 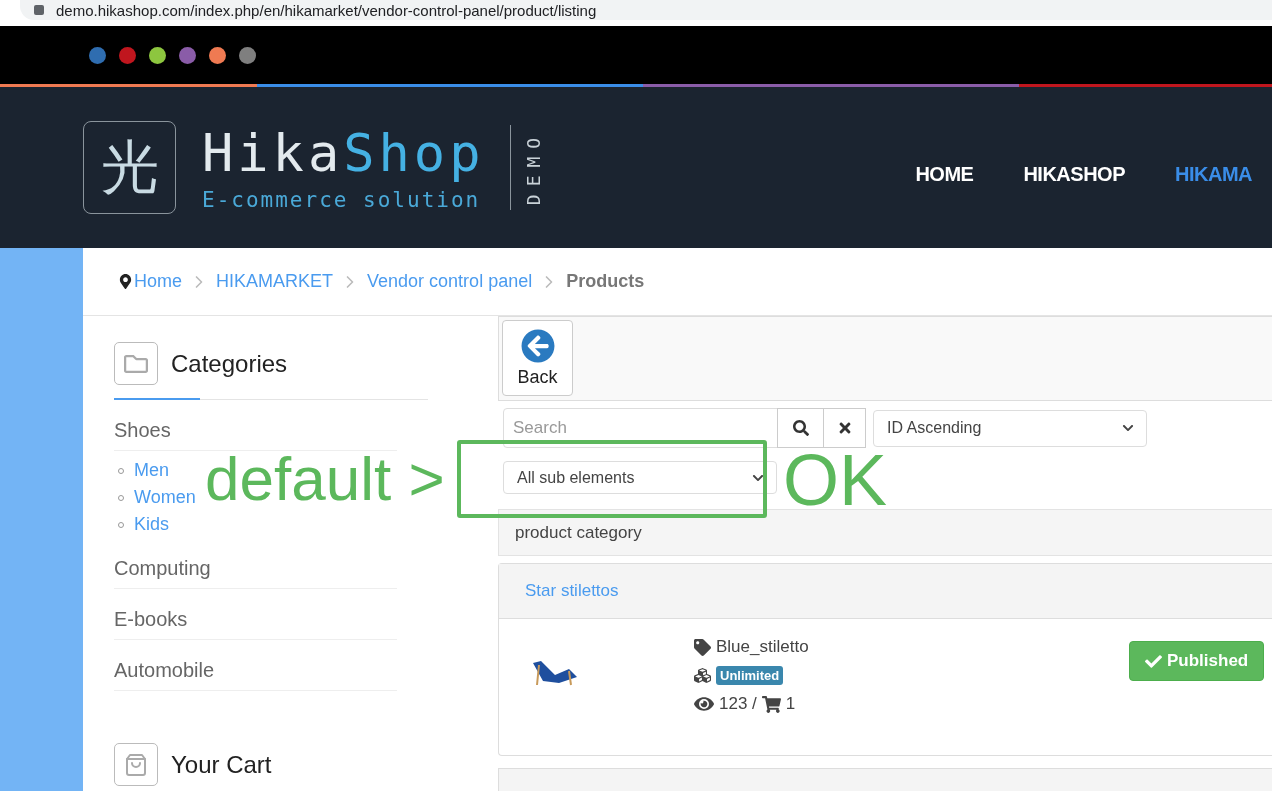 What do you see at coordinates (750, 675) in the screenshot?
I see `stock-badge: Unlimited` at bounding box center [750, 675].